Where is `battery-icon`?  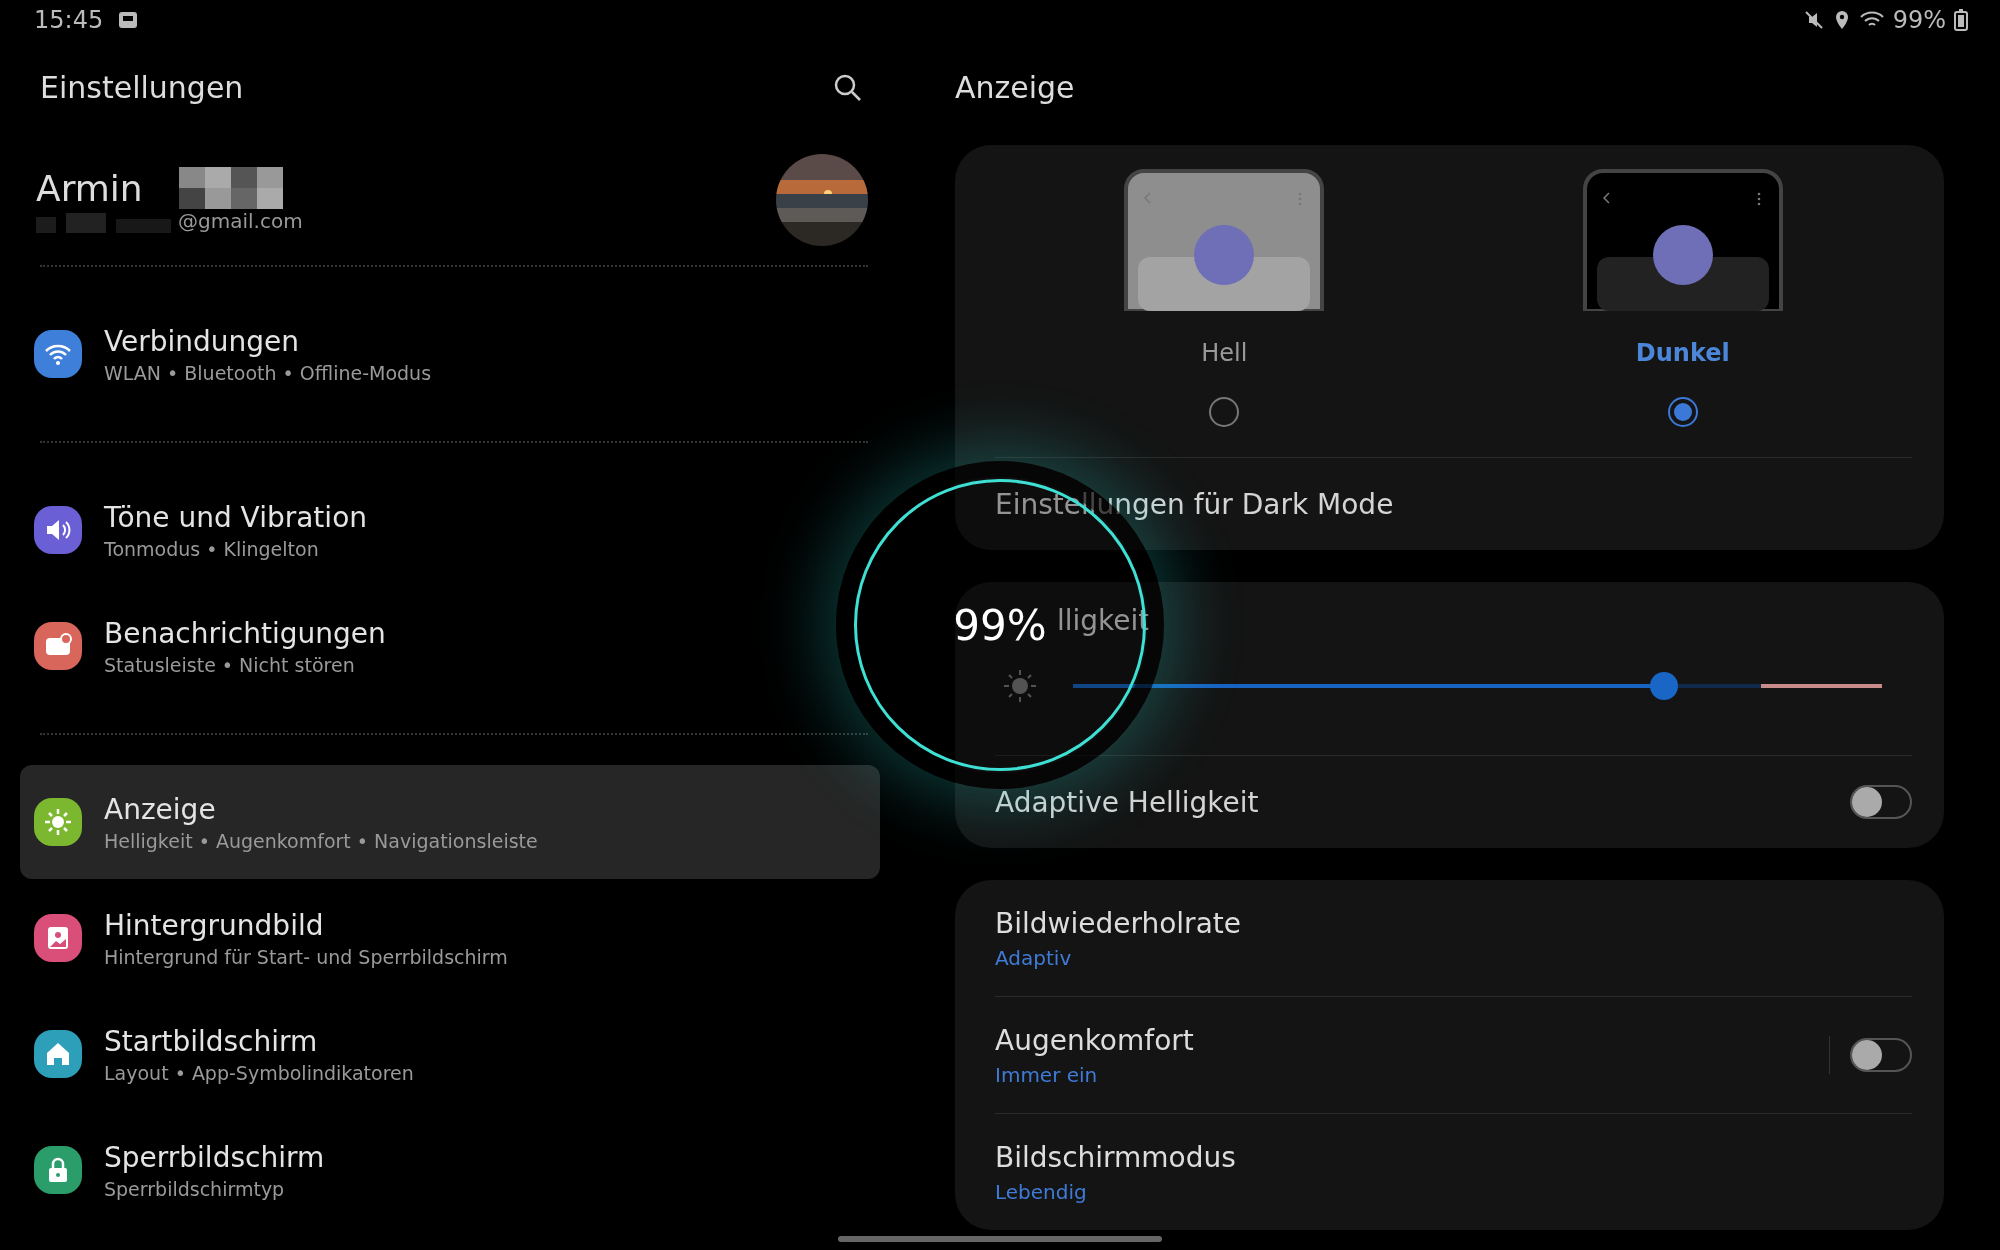
battery-icon is located at coordinates (1961, 20).